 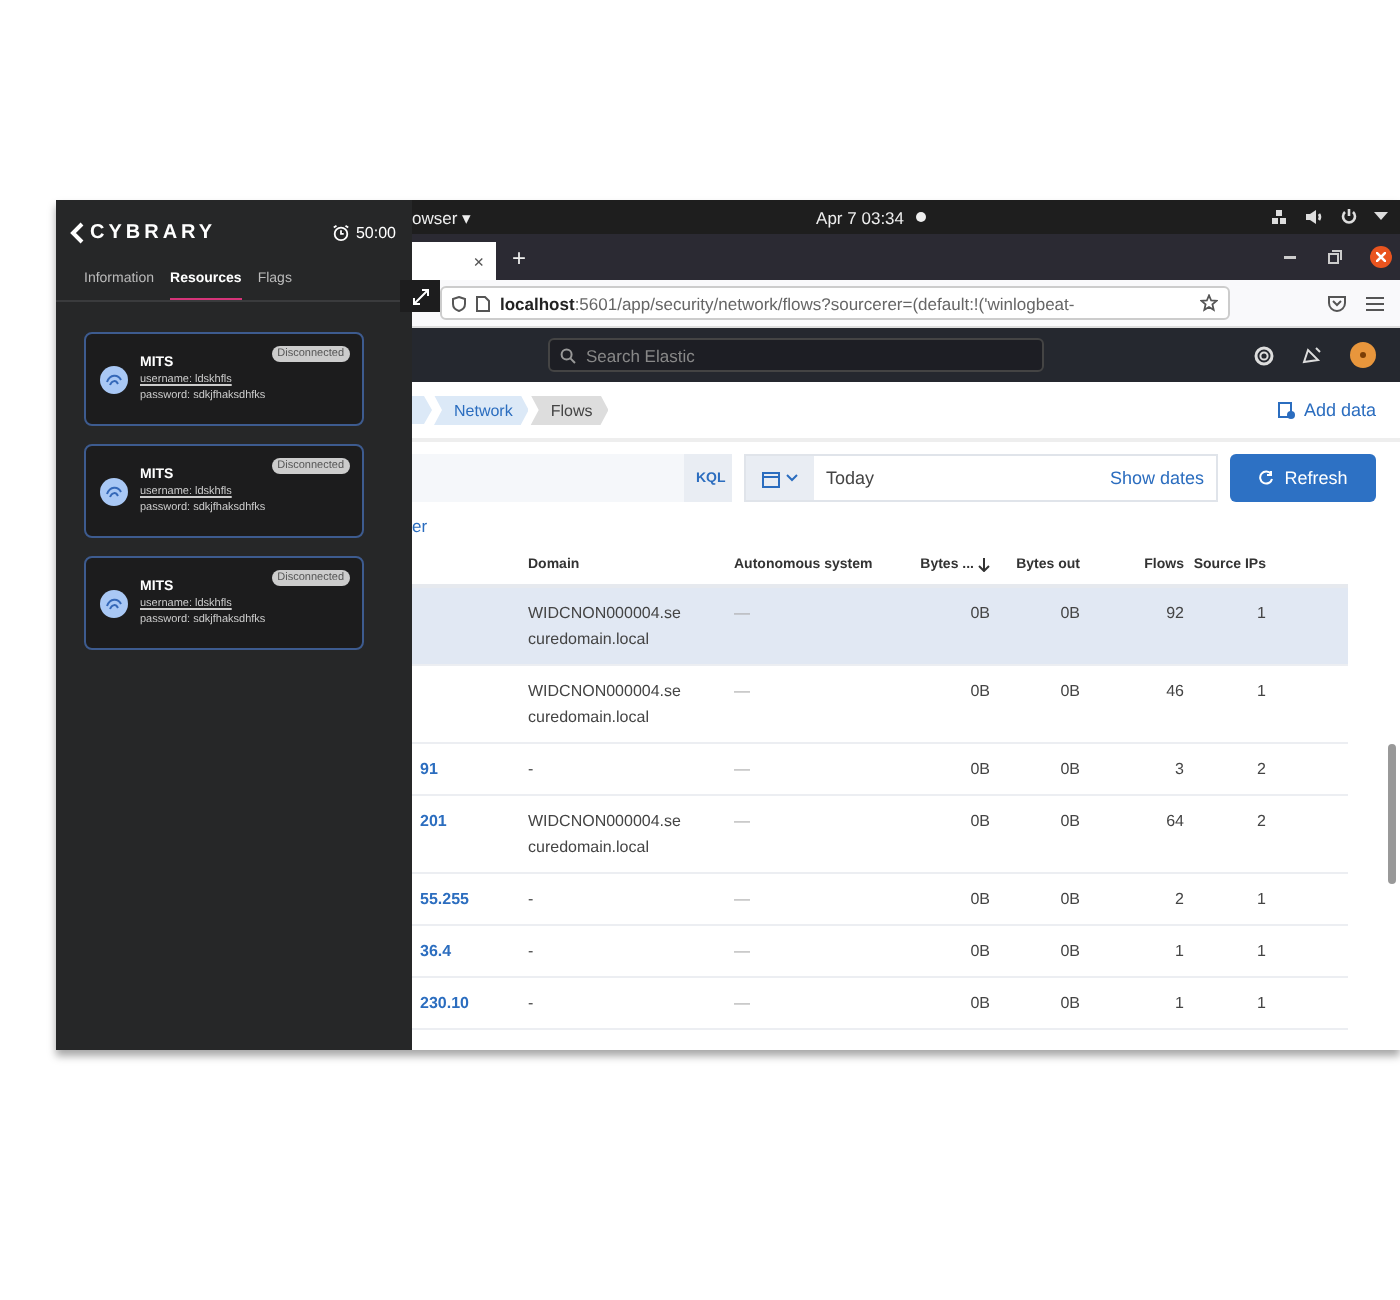 I want to click on calendar-button, so click(x=780, y=478).